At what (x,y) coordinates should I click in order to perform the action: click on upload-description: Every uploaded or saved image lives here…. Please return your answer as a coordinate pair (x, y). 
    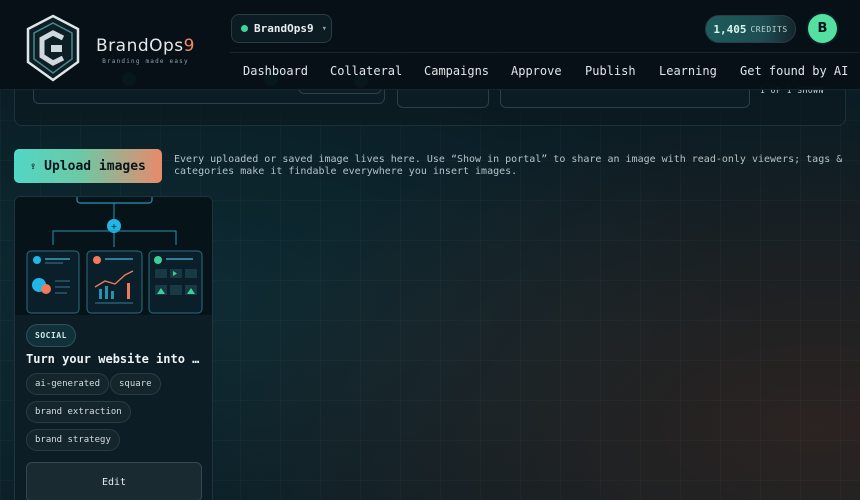
    Looking at the image, I should click on (508, 165).